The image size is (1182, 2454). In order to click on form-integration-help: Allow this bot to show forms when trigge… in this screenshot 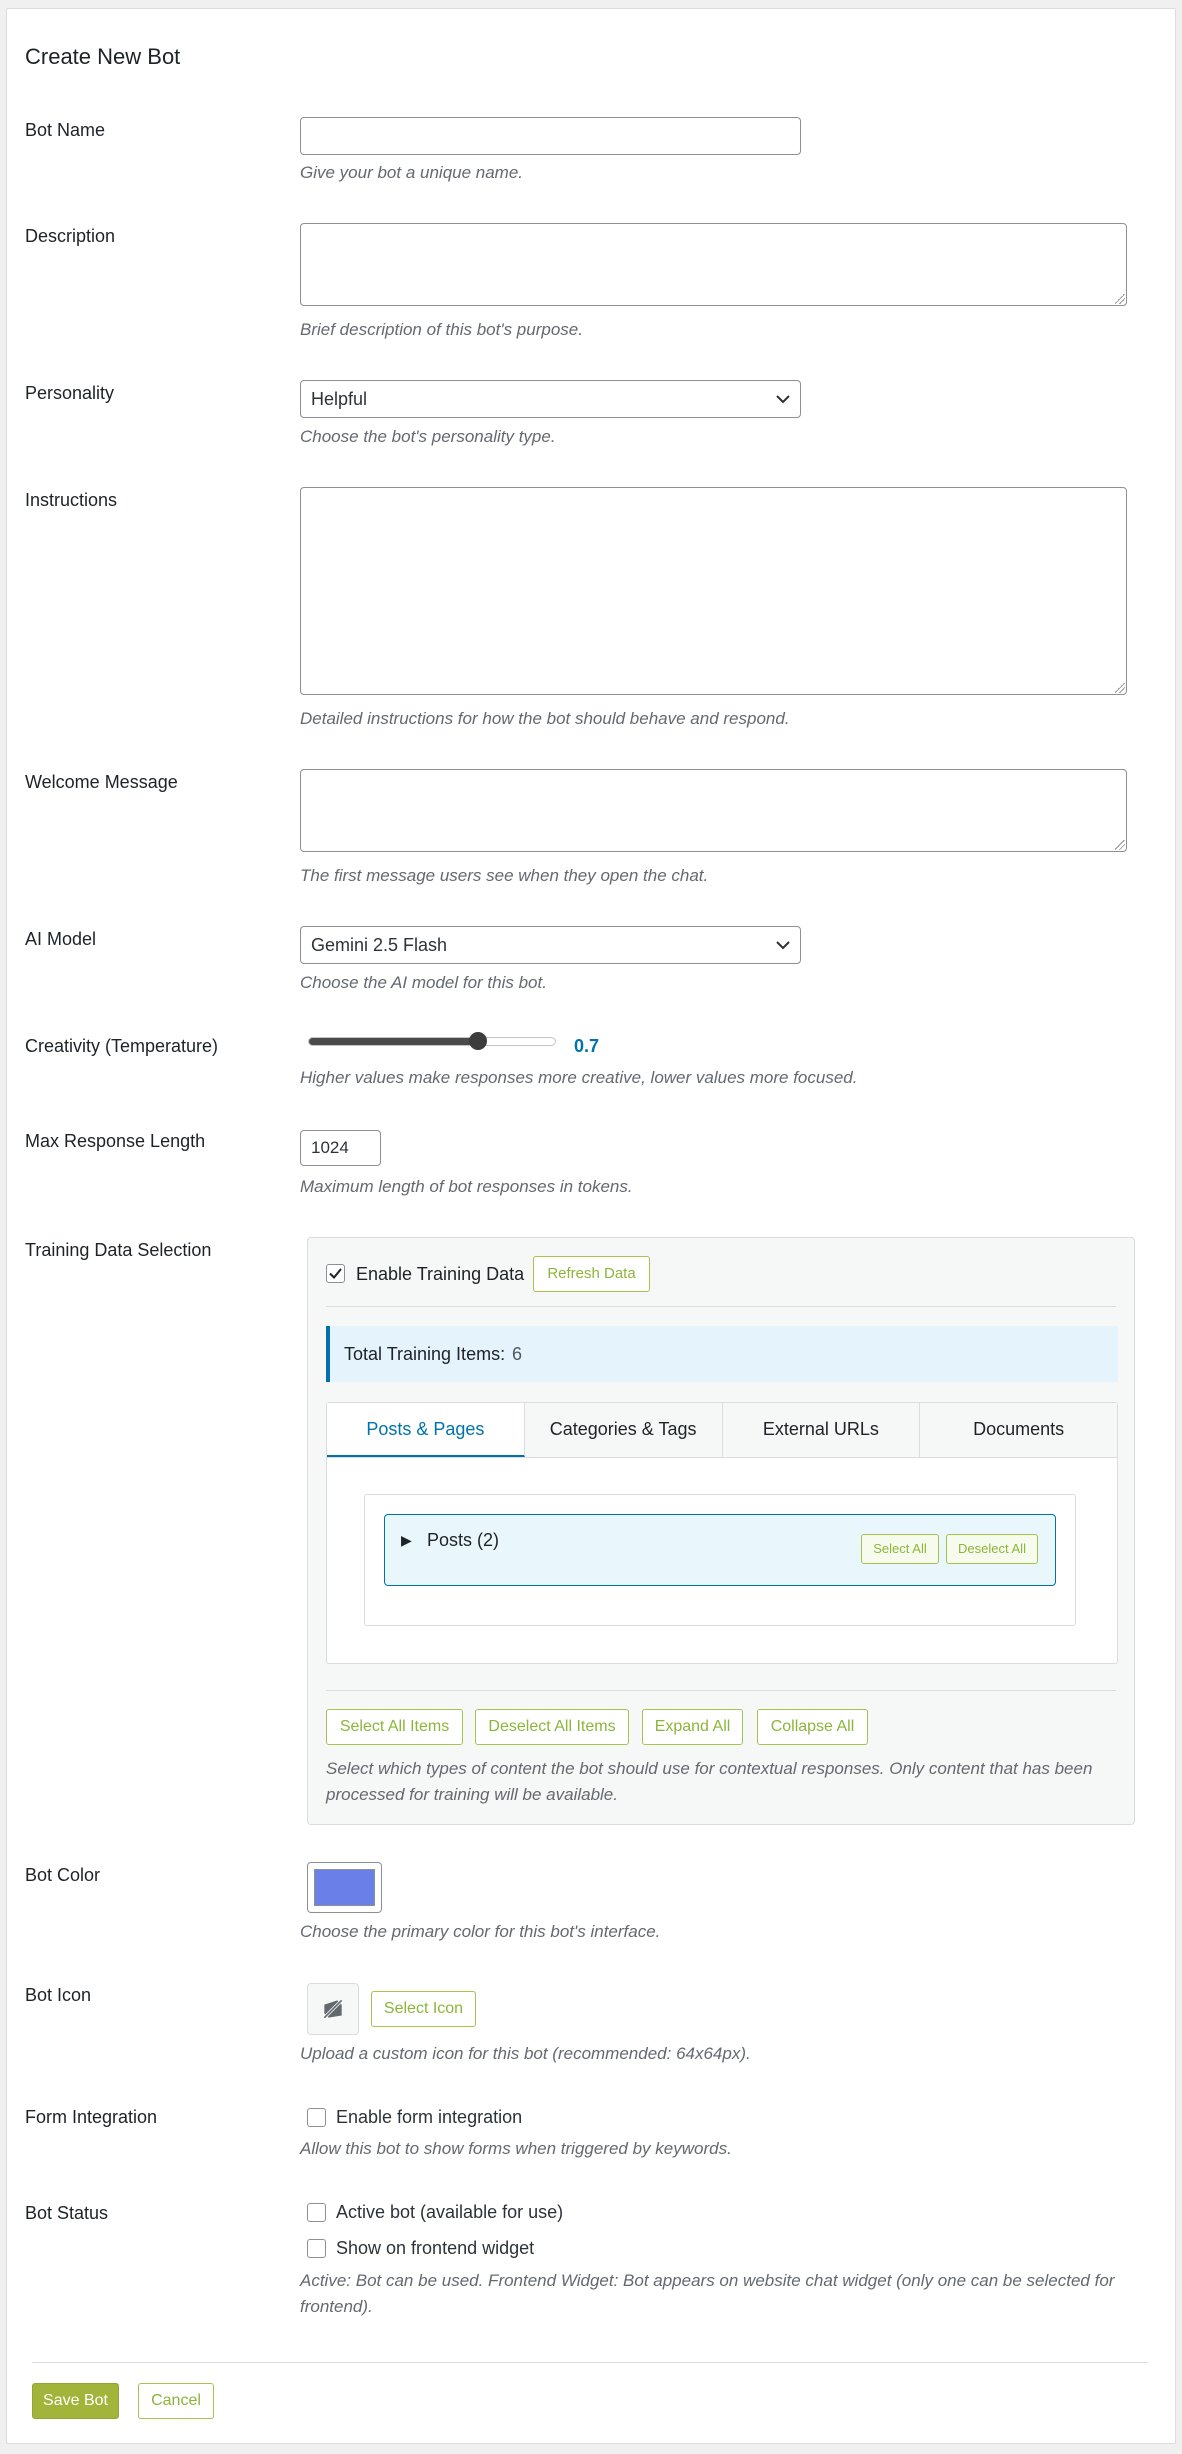, I will do `click(516, 2148)`.